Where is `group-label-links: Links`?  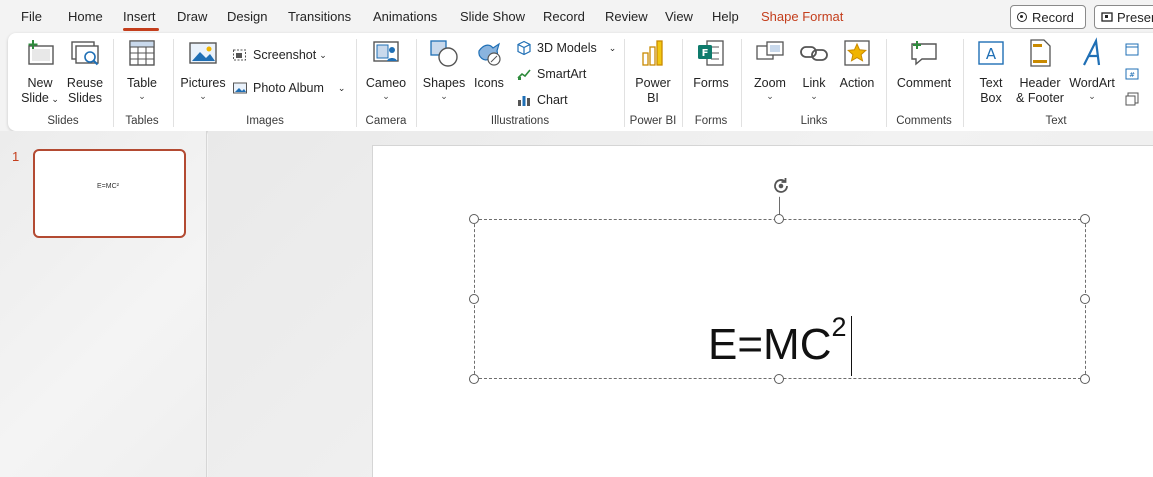 group-label-links: Links is located at coordinates (814, 121).